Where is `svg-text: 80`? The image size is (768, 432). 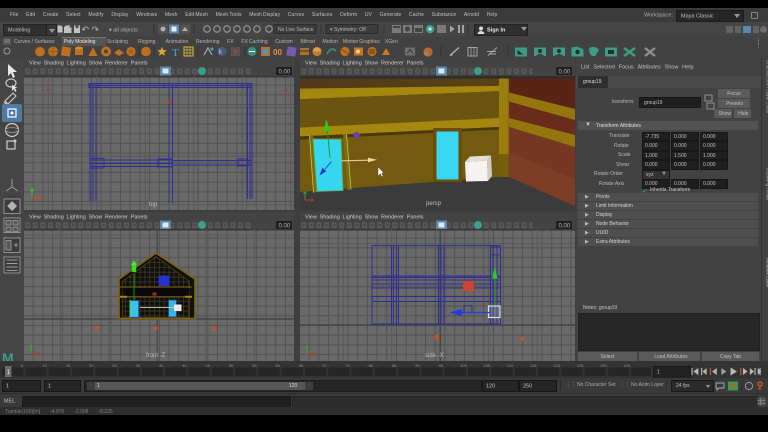
svg-text: 80 is located at coordinates (371, 365).